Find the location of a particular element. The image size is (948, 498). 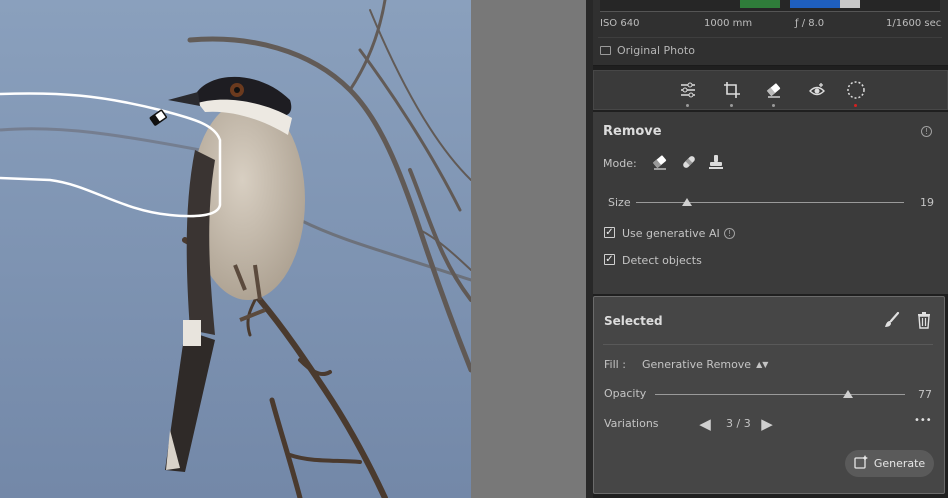

generate-button: Generate is located at coordinates (889, 463).